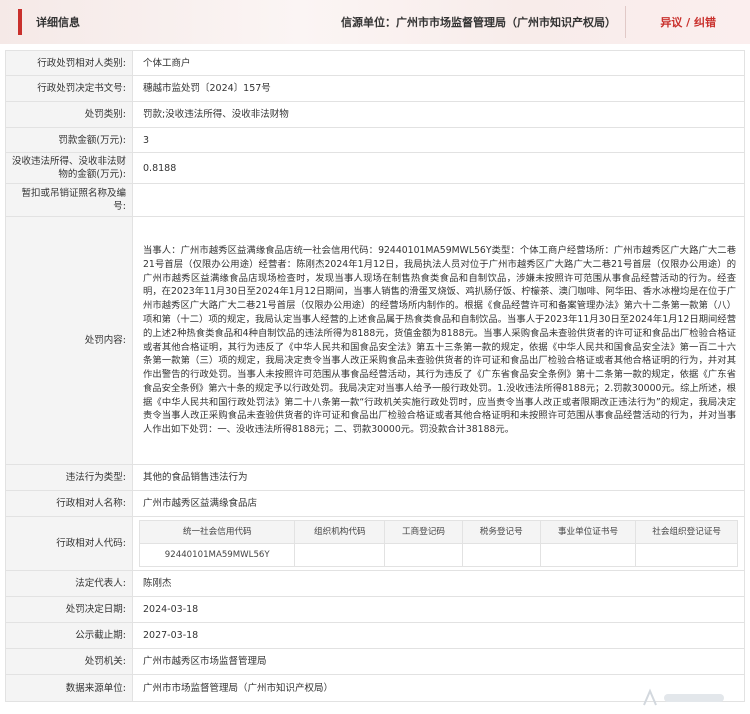 Image resolution: width=750 pixels, height=714 pixels. I want to click on label-license: 暂扣或吊销证照名称及编号:, so click(69, 200).